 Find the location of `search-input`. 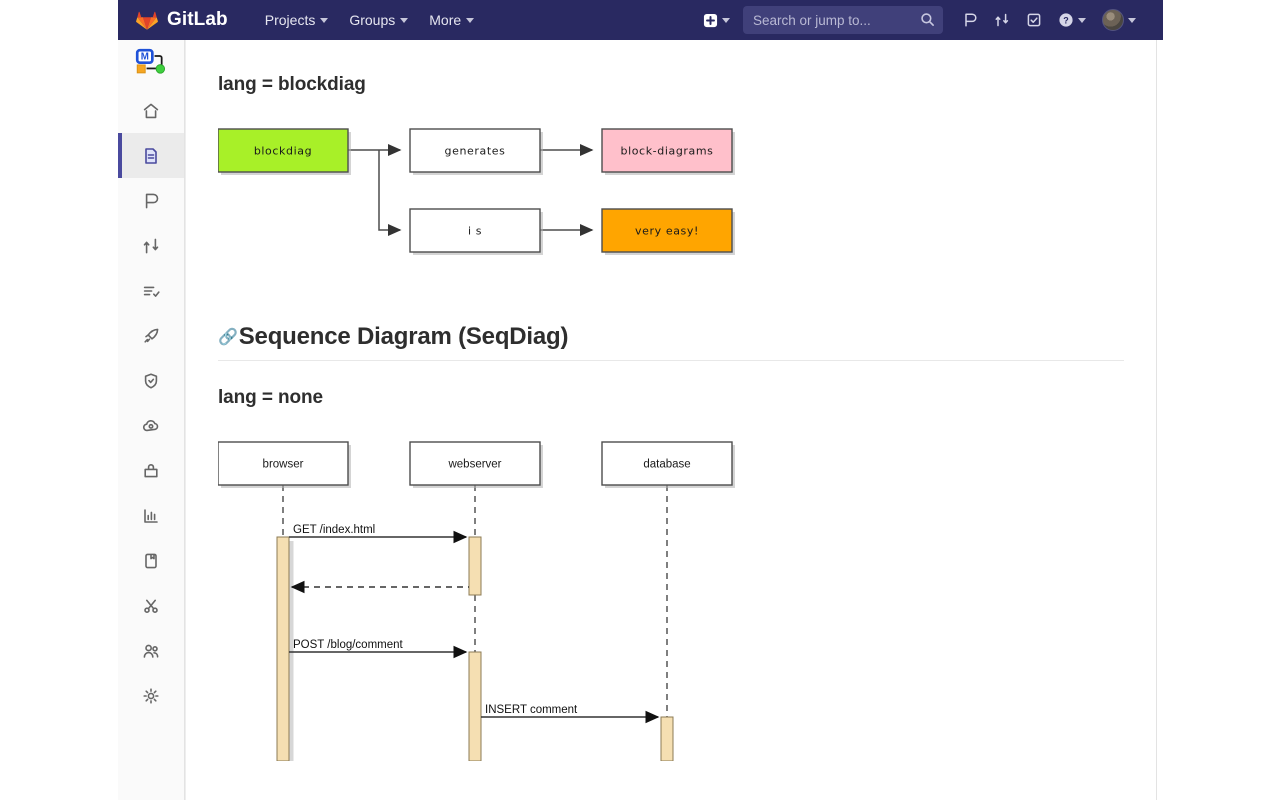

search-input is located at coordinates (843, 20).